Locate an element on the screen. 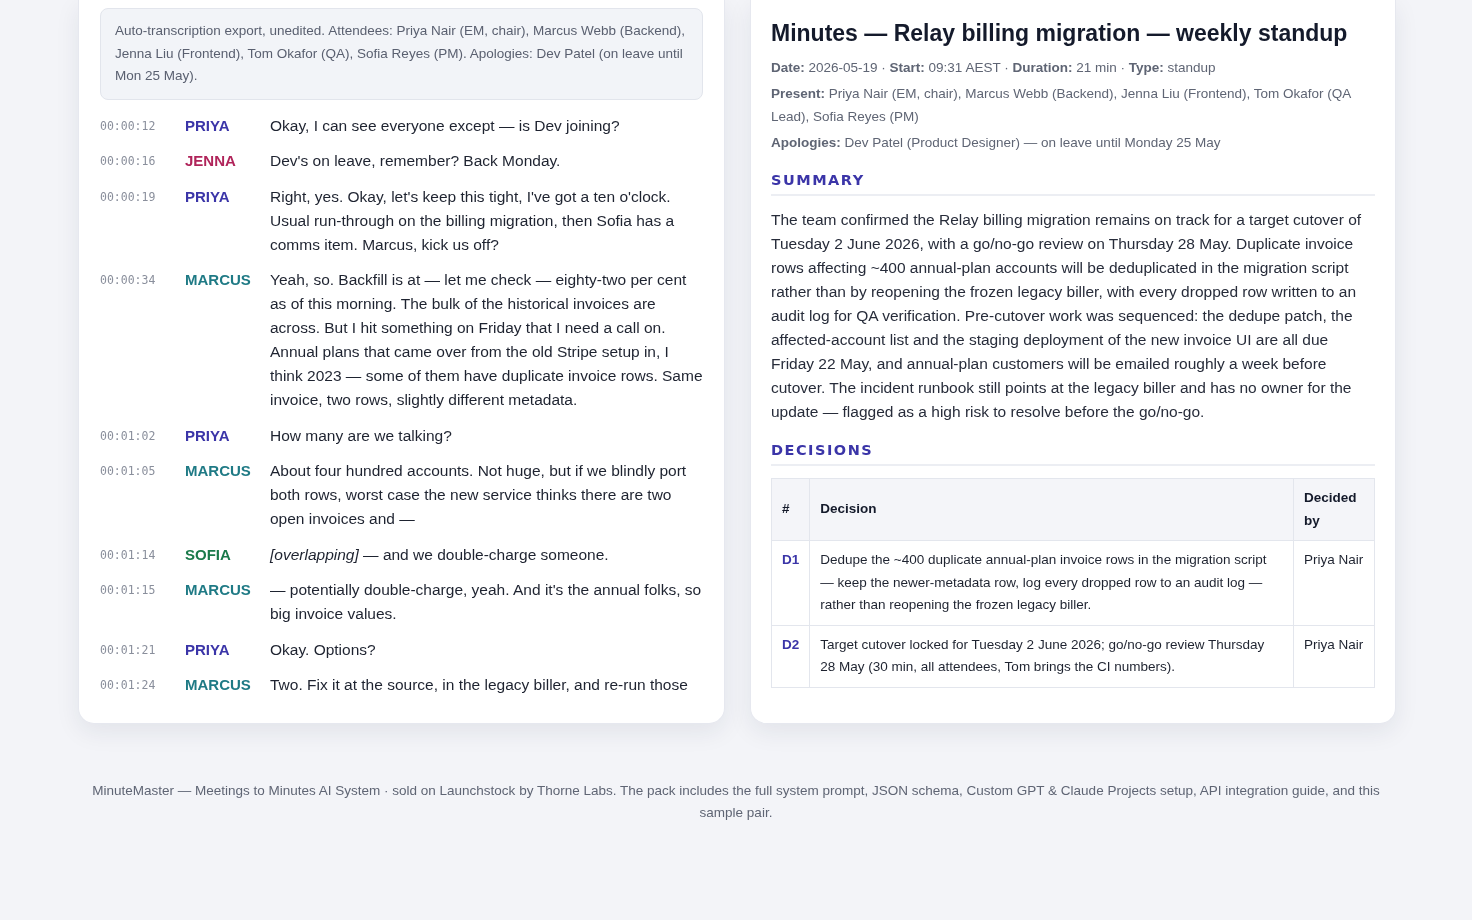  meta-line: Present: Priya Nair (EM, chair), Marcus Webb (Backend), Jenna Liu (Frontend), Tom Okafor (QA Lead), Sofia Reyes (PM) is located at coordinates (1061, 105).